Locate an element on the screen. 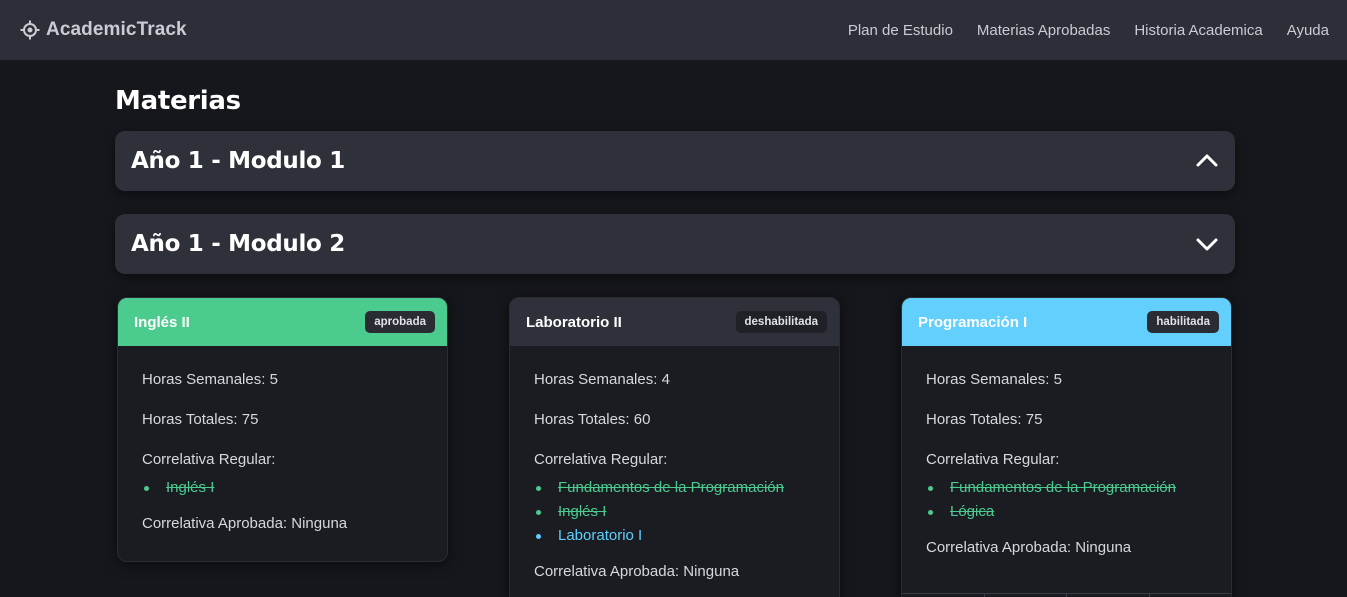  brand: AcademicTrack is located at coordinates (103, 30).